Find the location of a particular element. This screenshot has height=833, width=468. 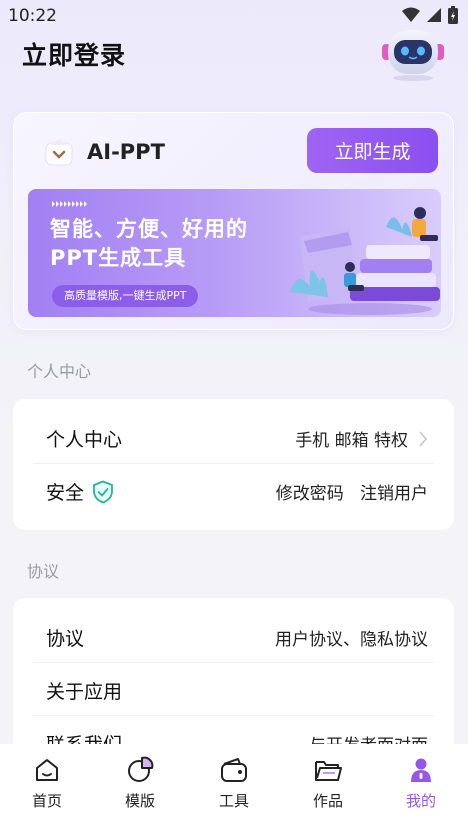

tab-label-home: 首页 is located at coordinates (46, 801).